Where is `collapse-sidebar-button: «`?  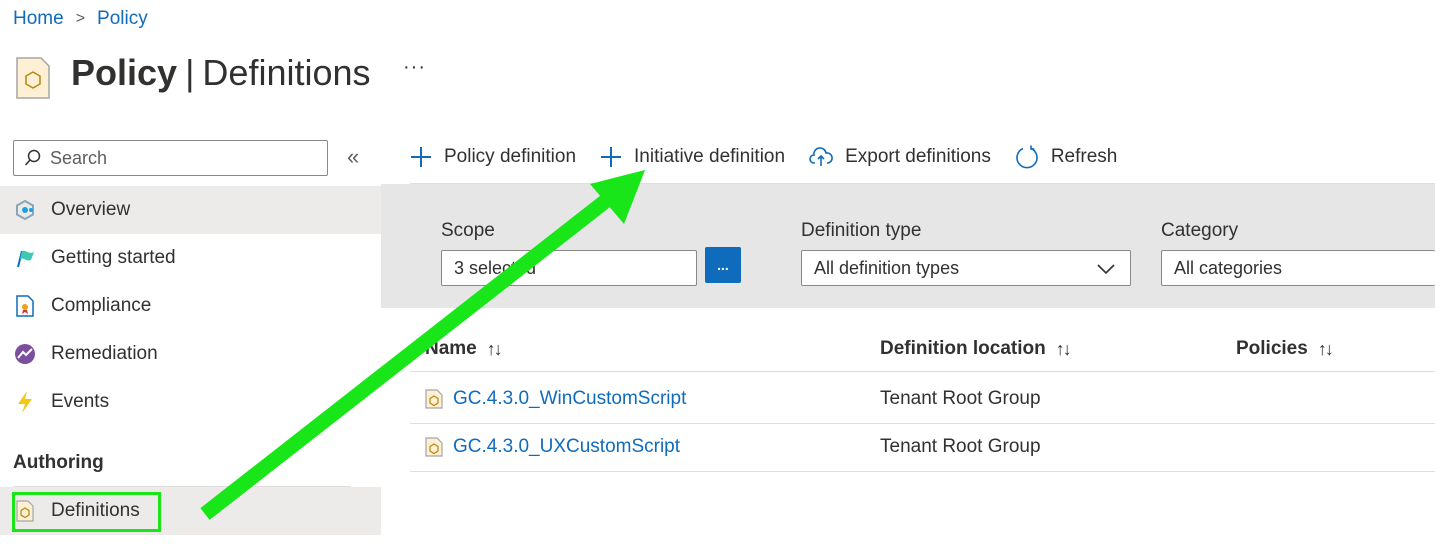 collapse-sidebar-button: « is located at coordinates (353, 157).